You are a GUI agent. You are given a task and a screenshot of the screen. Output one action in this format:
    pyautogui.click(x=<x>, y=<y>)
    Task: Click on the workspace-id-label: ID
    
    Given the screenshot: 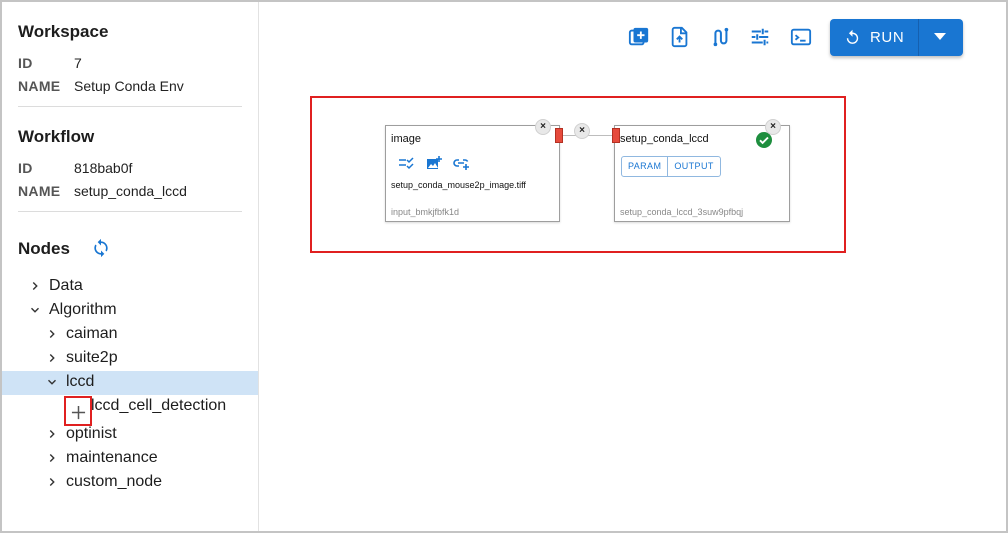 What is the action you would take?
    pyautogui.click(x=25, y=63)
    